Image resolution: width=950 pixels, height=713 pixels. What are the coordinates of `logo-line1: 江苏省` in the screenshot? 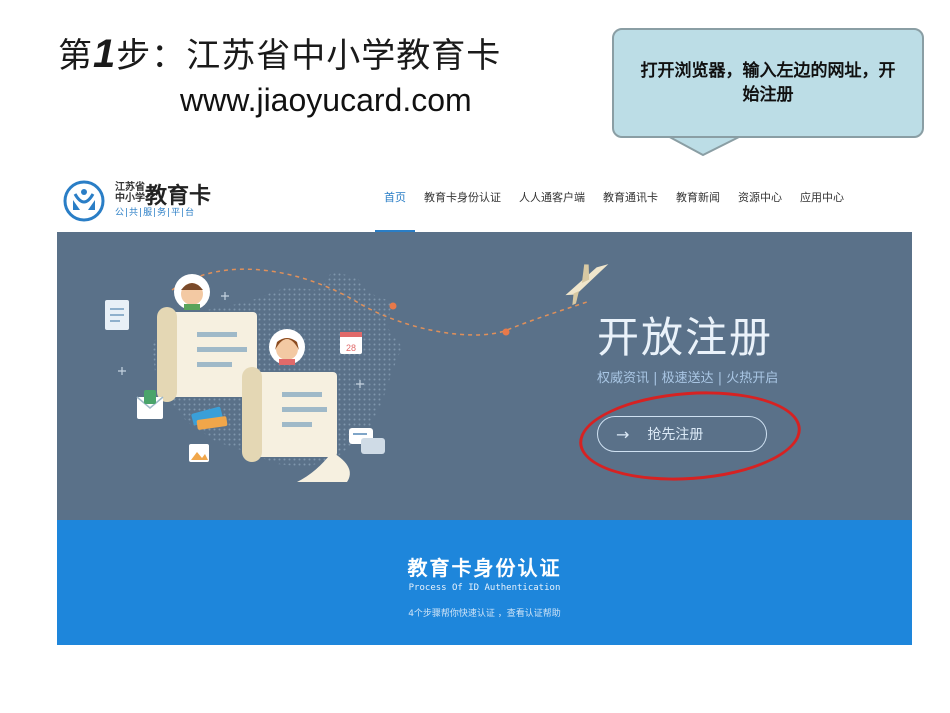 It's located at (130, 187).